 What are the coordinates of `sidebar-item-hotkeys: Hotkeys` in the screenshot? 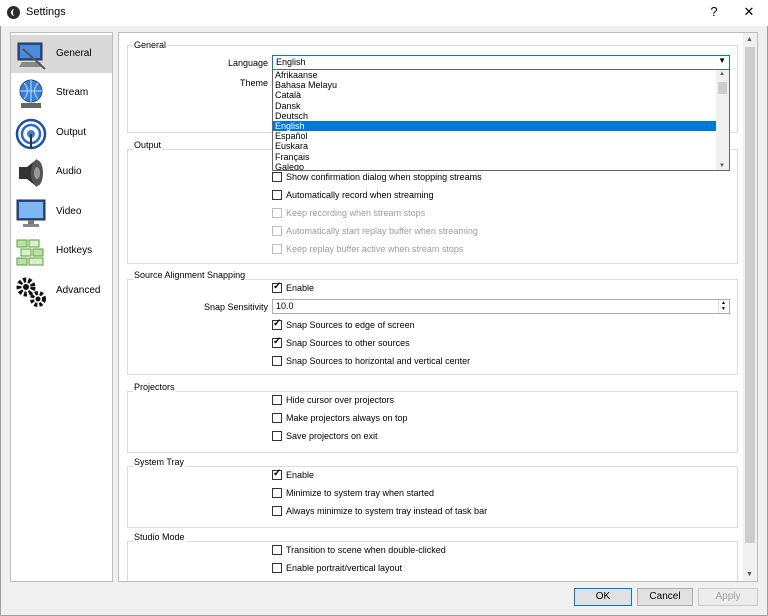 It's located at (61, 251).